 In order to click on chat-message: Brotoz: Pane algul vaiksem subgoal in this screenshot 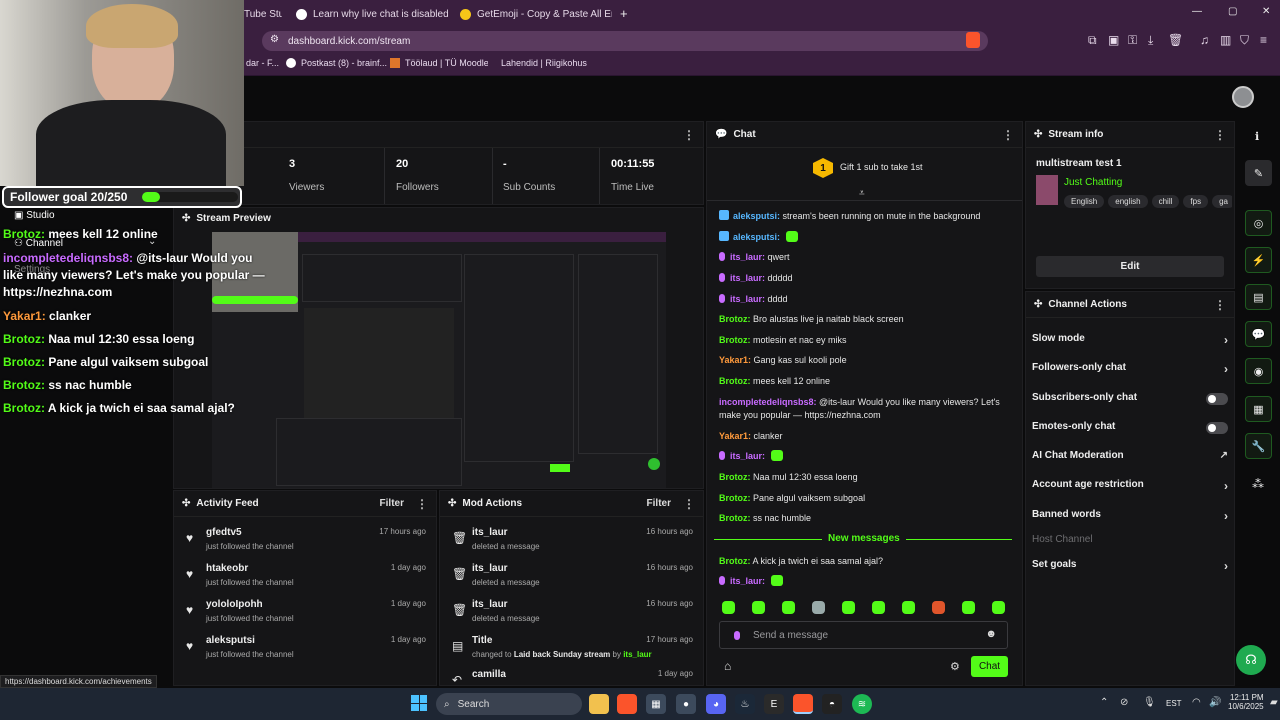, I will do `click(864, 498)`.